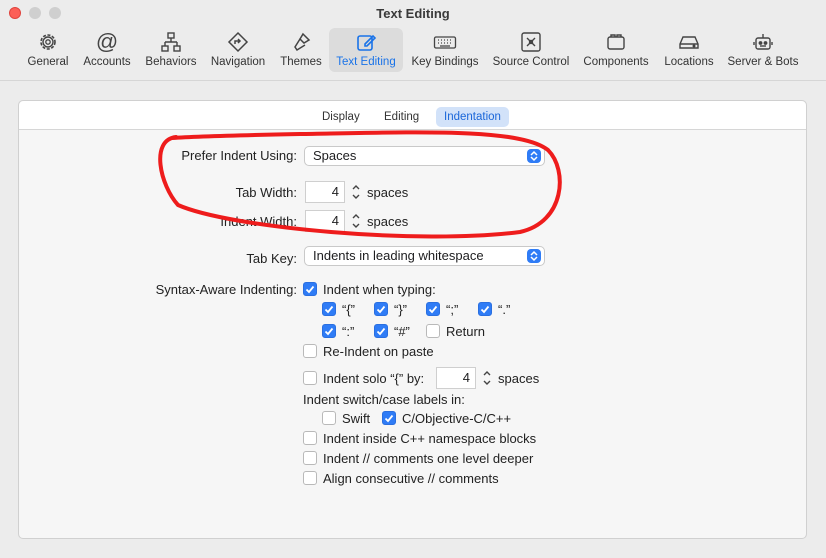 This screenshot has height=558, width=826. I want to click on tab-width-field: 4, so click(325, 192).